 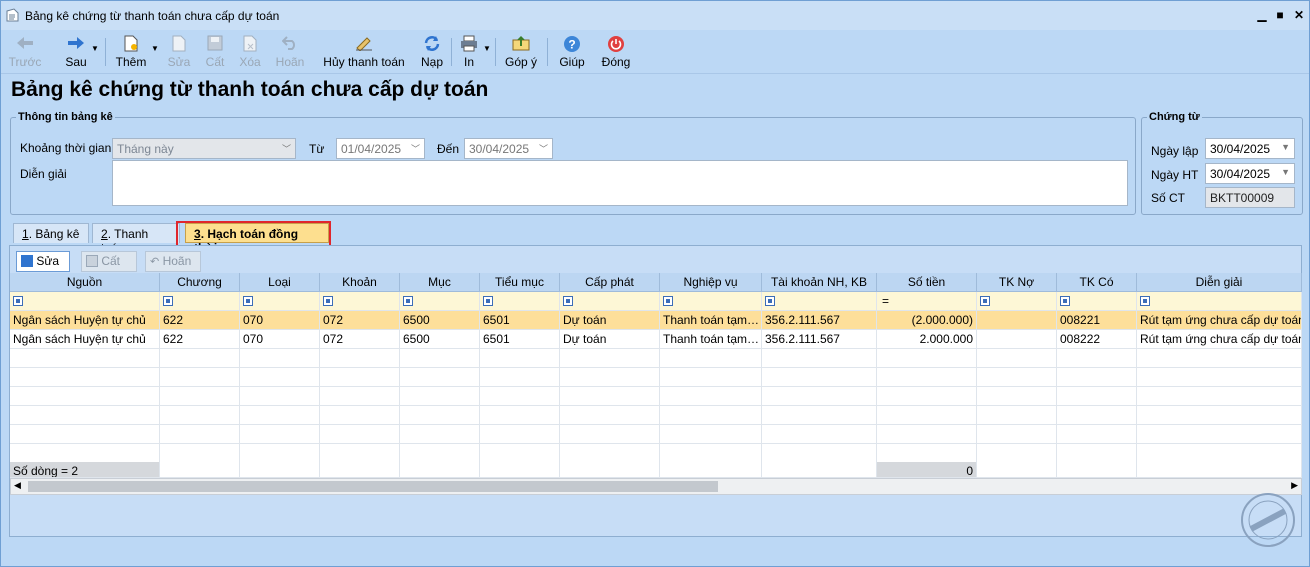 I want to click on filter-cell-source, so click(x=85, y=301).